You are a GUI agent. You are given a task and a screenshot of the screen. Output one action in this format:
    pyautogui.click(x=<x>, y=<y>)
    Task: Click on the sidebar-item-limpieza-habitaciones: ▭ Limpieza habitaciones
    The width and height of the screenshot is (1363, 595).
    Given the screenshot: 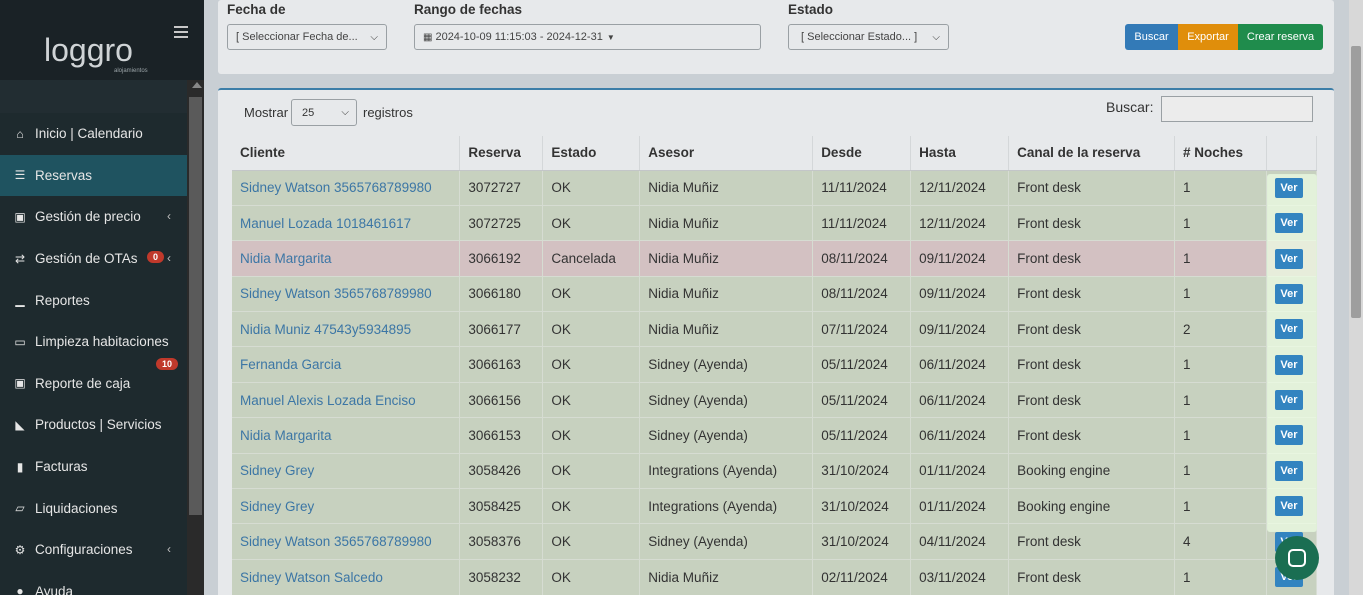 What is the action you would take?
    pyautogui.click(x=93, y=341)
    